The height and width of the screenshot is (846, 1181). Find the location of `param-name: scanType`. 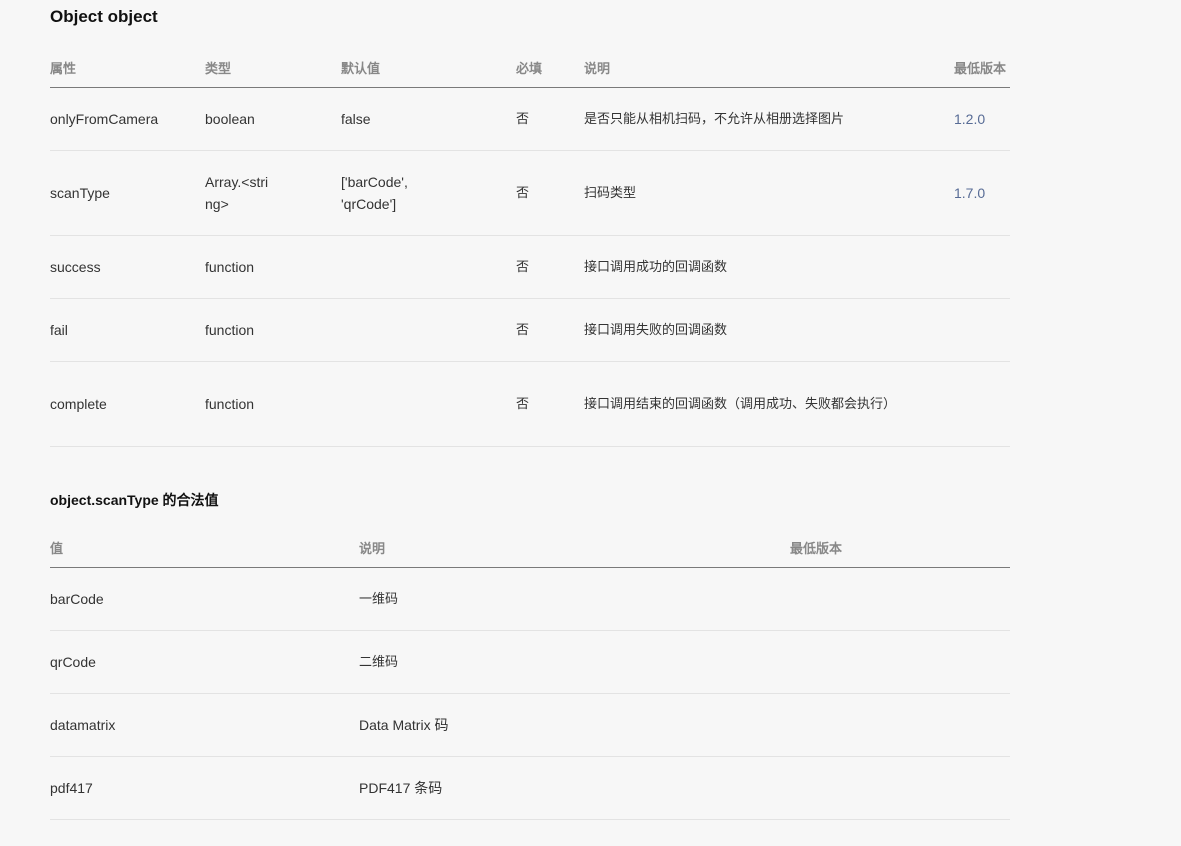

param-name: scanType is located at coordinates (127, 193).